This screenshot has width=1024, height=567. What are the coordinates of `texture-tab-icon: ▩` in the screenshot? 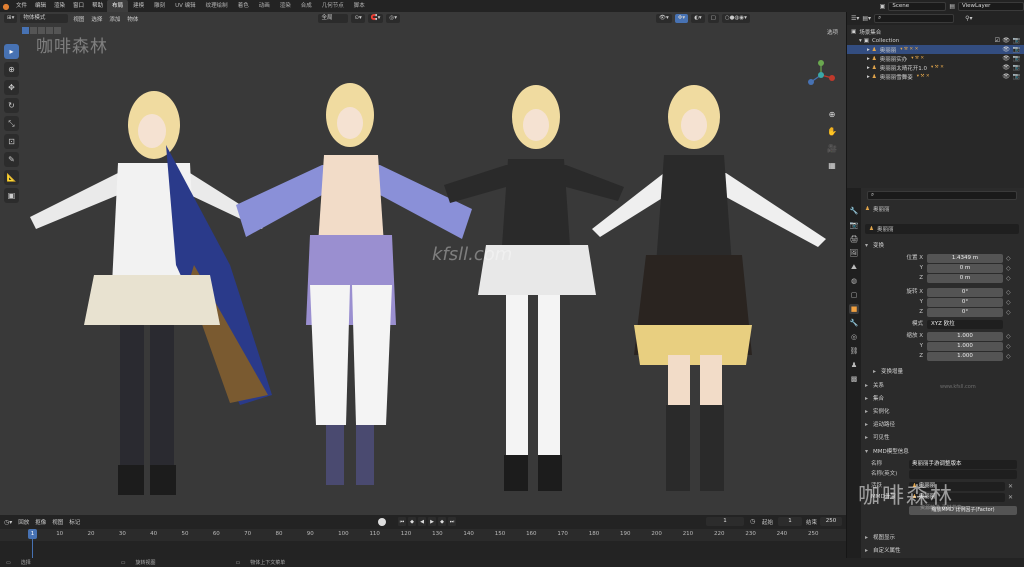 It's located at (854, 379).